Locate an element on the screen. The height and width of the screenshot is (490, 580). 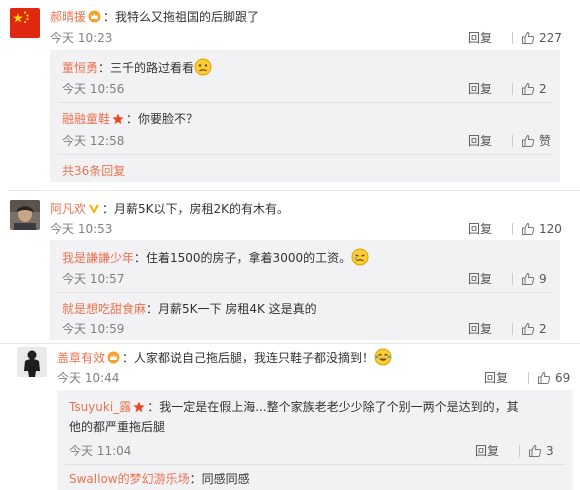
username-link: 郝晴援 is located at coordinates (68, 17).